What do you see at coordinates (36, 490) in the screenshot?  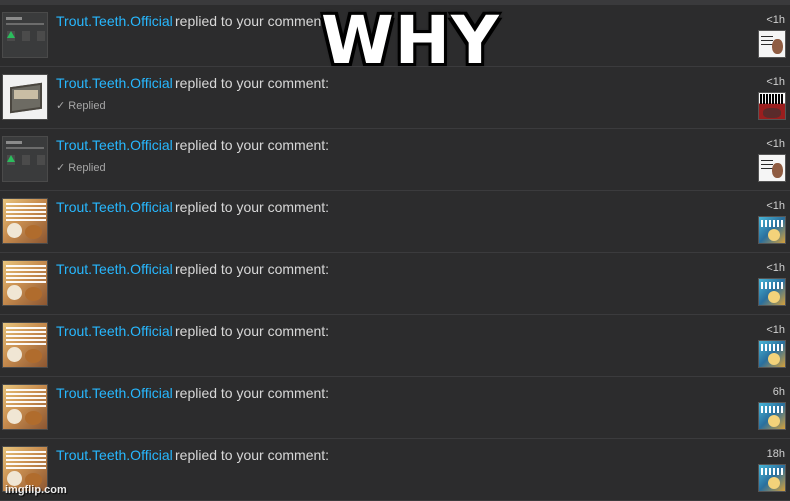 I see `watermark: imgflip.com` at bounding box center [36, 490].